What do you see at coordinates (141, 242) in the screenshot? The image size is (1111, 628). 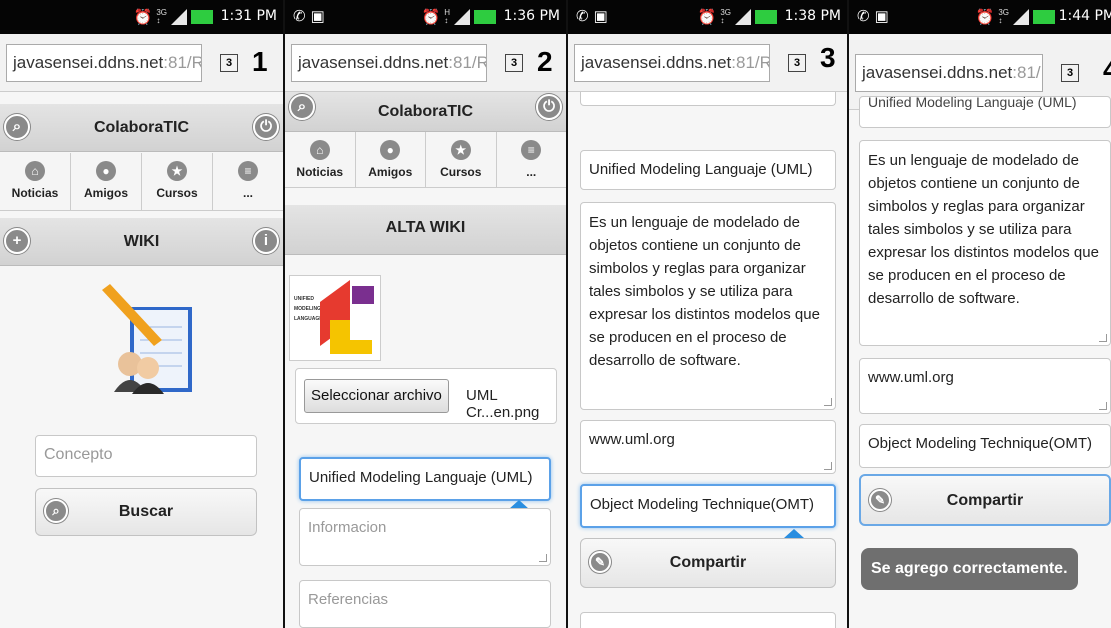 I see `wiki-header: + WIKI i` at bounding box center [141, 242].